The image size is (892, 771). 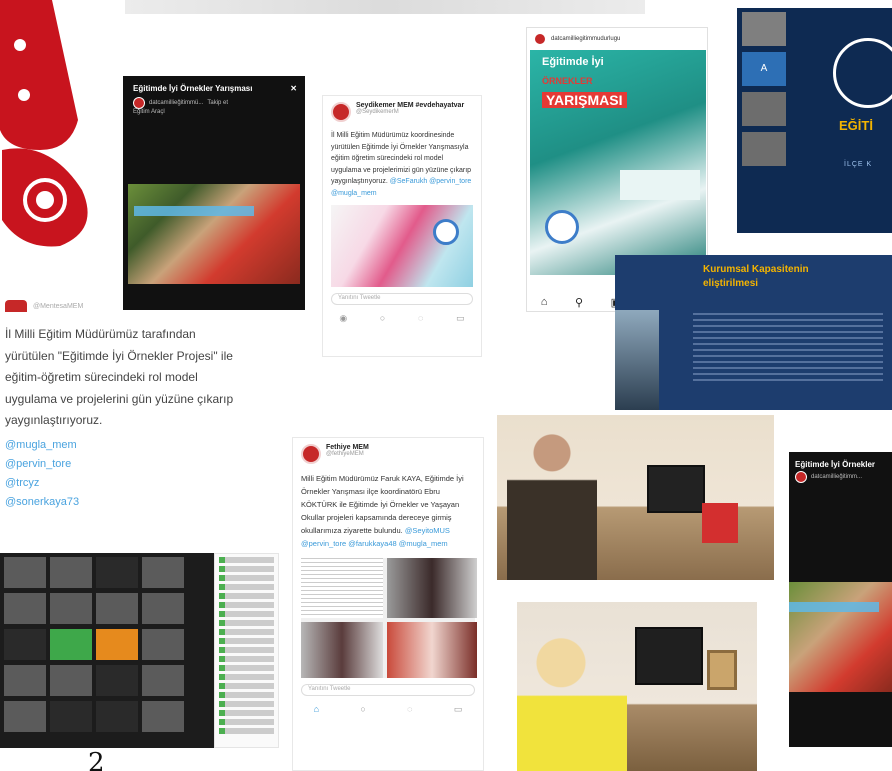 I want to click on tweet-image, so click(x=402, y=246).